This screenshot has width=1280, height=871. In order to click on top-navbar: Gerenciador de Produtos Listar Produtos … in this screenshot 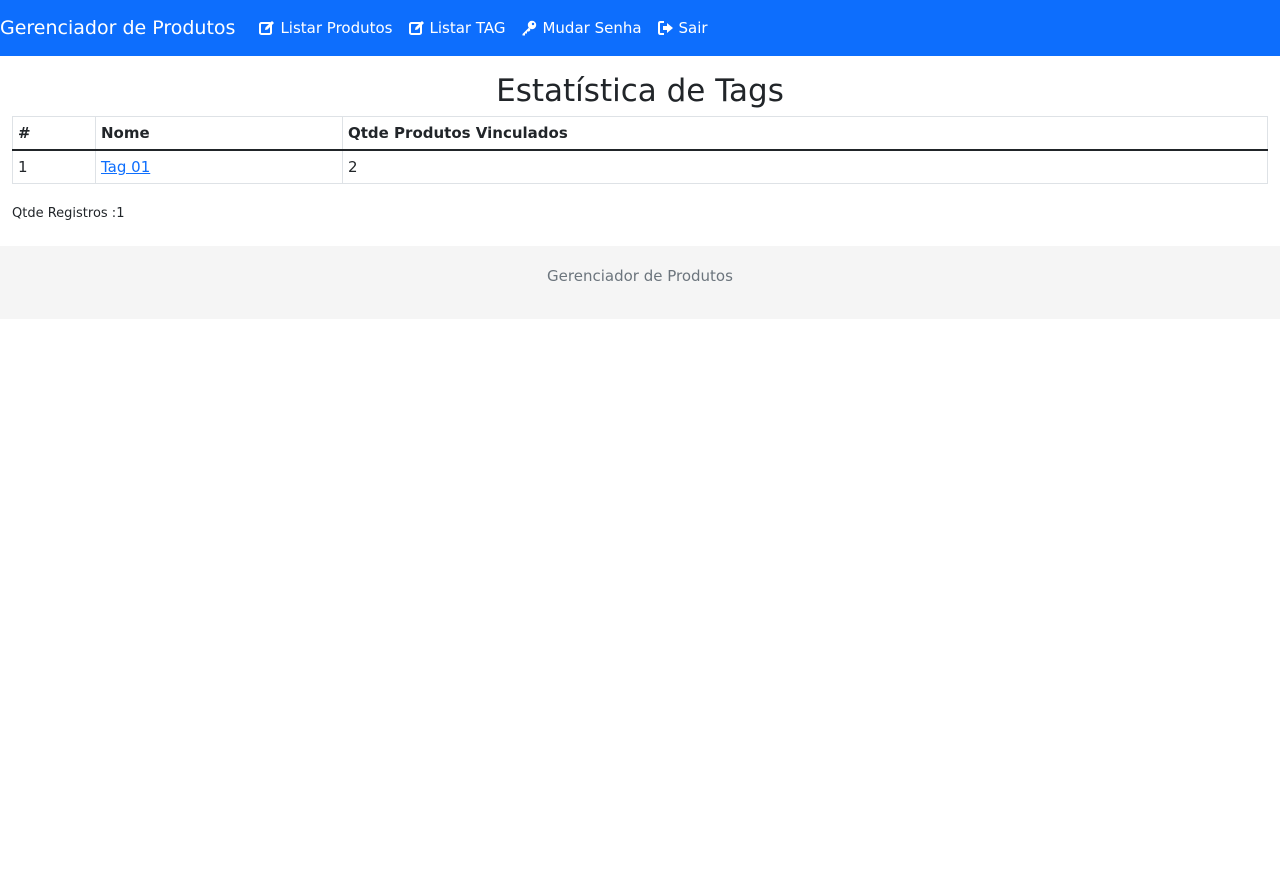, I will do `click(640, 28)`.